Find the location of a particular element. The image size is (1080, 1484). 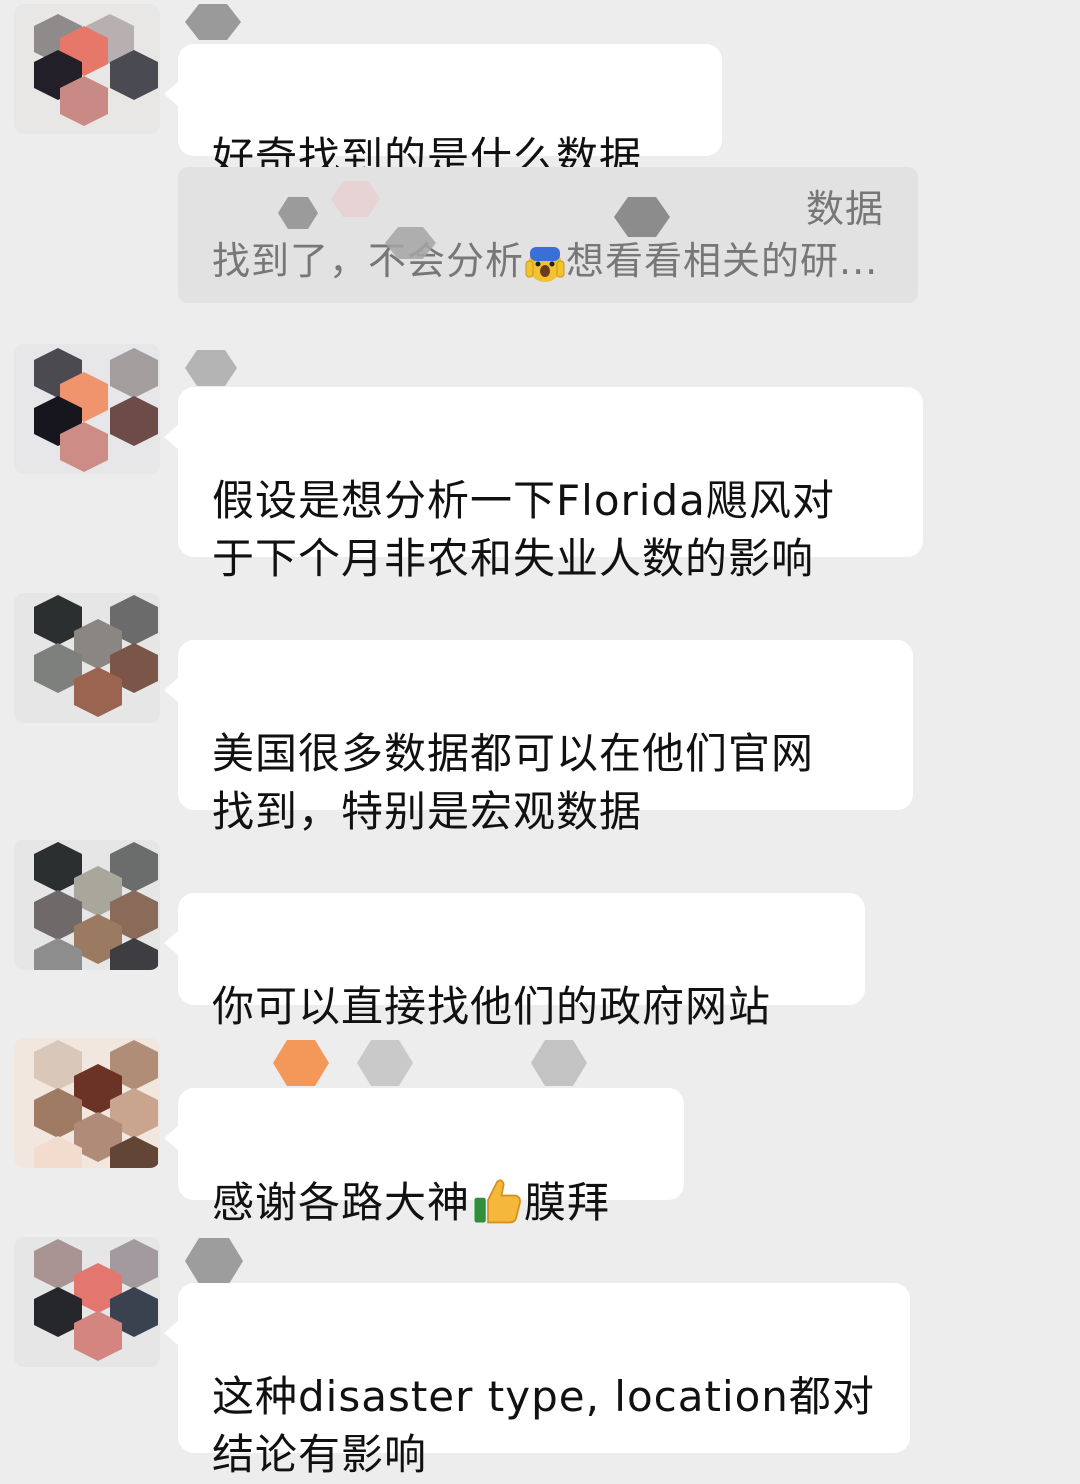

message-bubble: 好奇找到的是什么数据 is located at coordinates (443, 113).